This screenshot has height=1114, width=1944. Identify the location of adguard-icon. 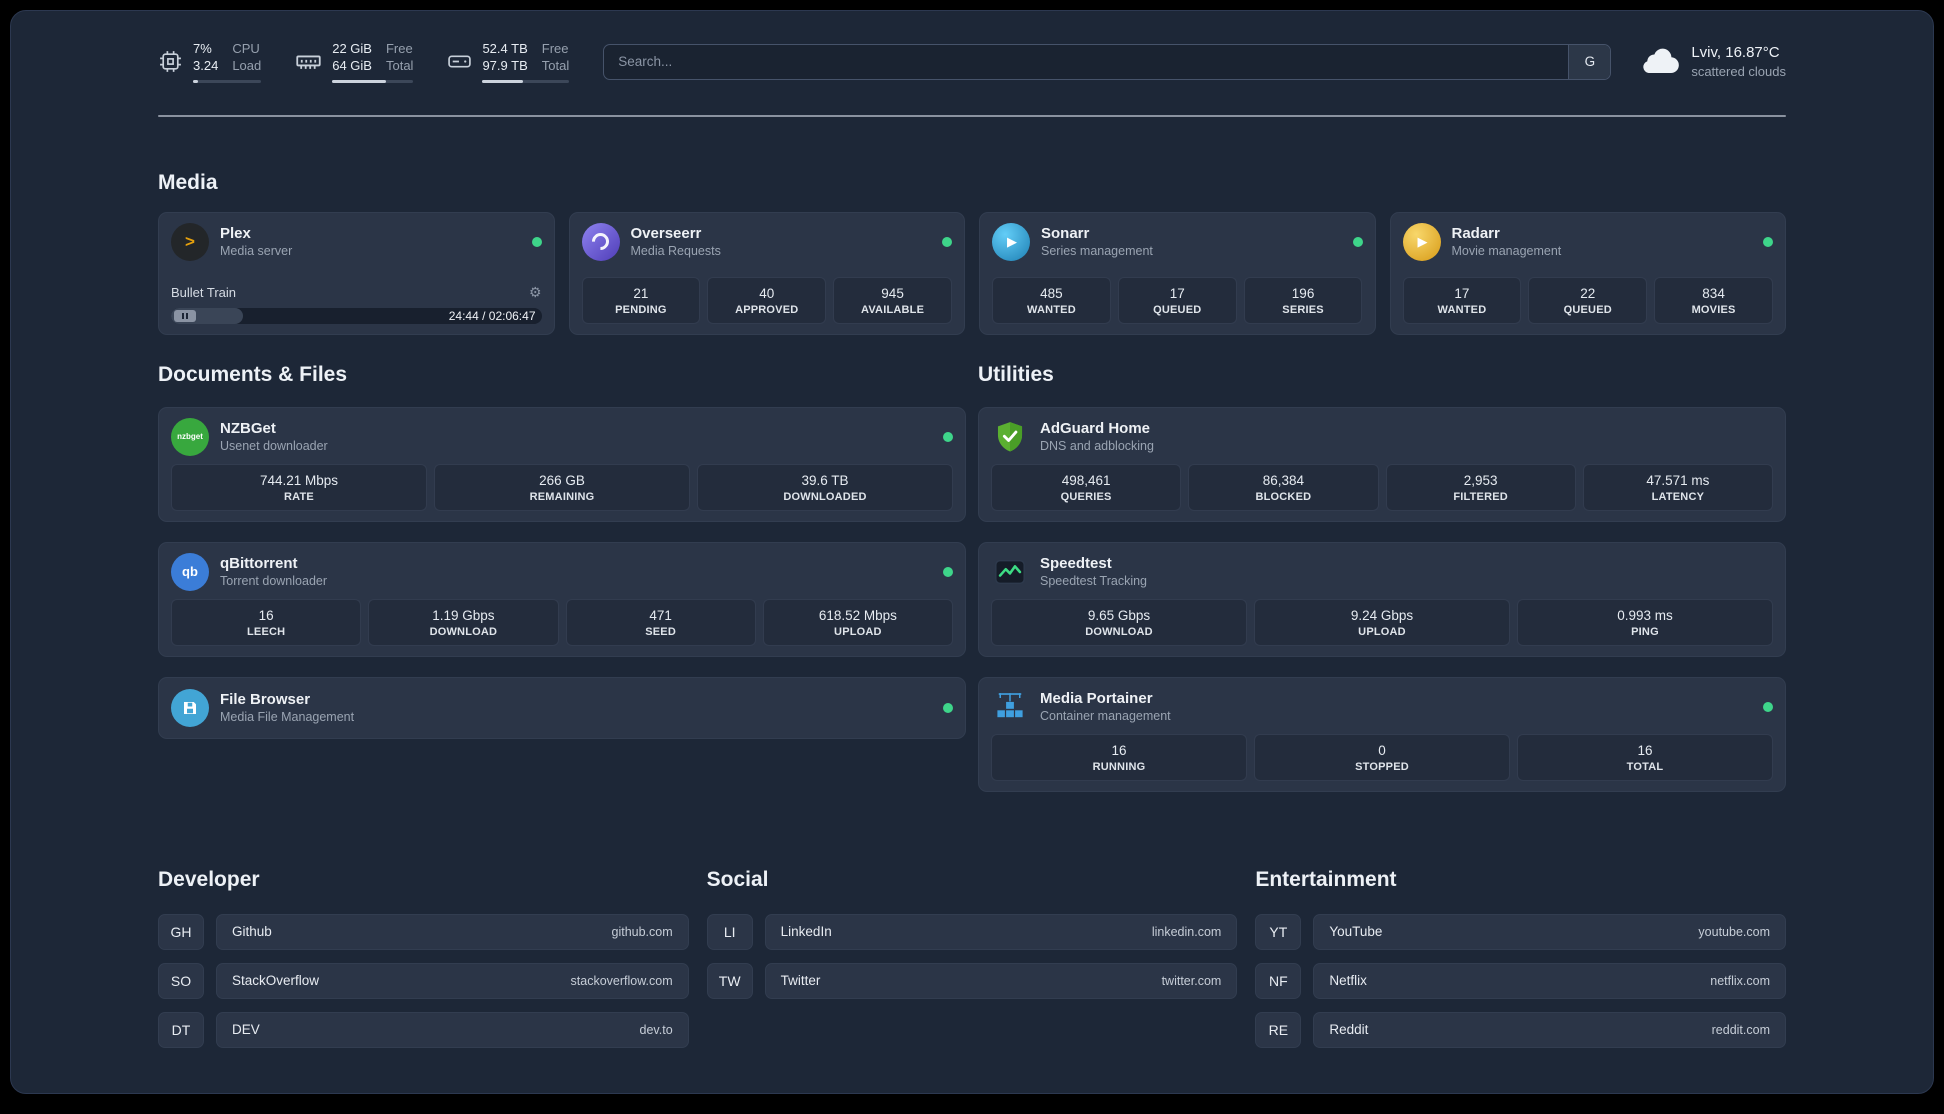
(1010, 437).